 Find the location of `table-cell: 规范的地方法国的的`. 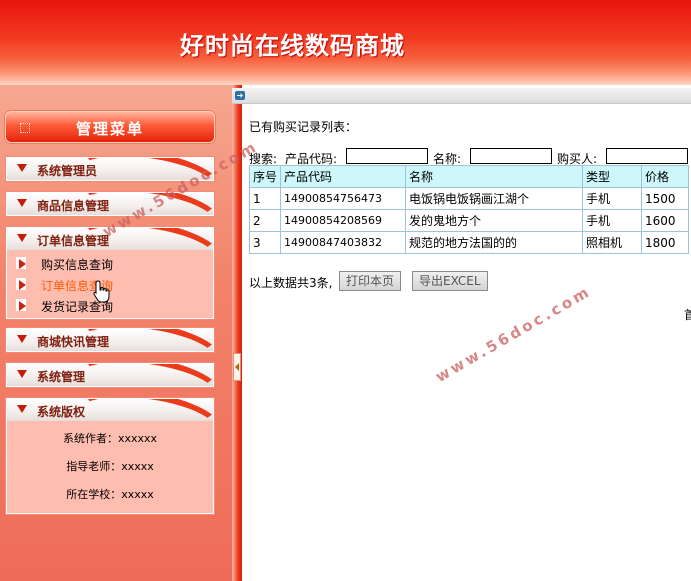

table-cell: 规范的地方法国的的 is located at coordinates (494, 242).